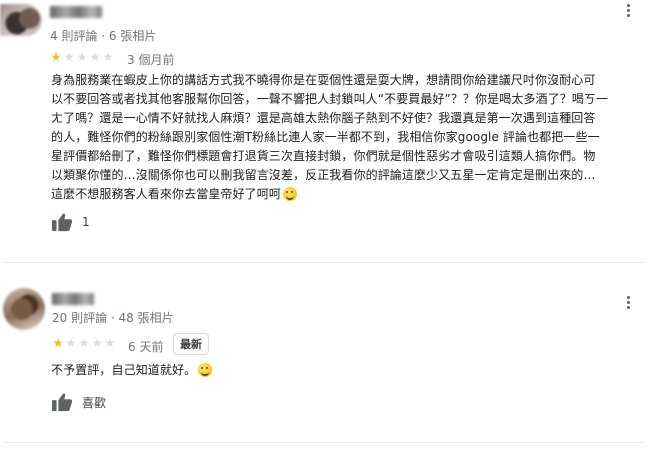  What do you see at coordinates (191, 344) in the screenshot?
I see `new-badge: 最新` at bounding box center [191, 344].